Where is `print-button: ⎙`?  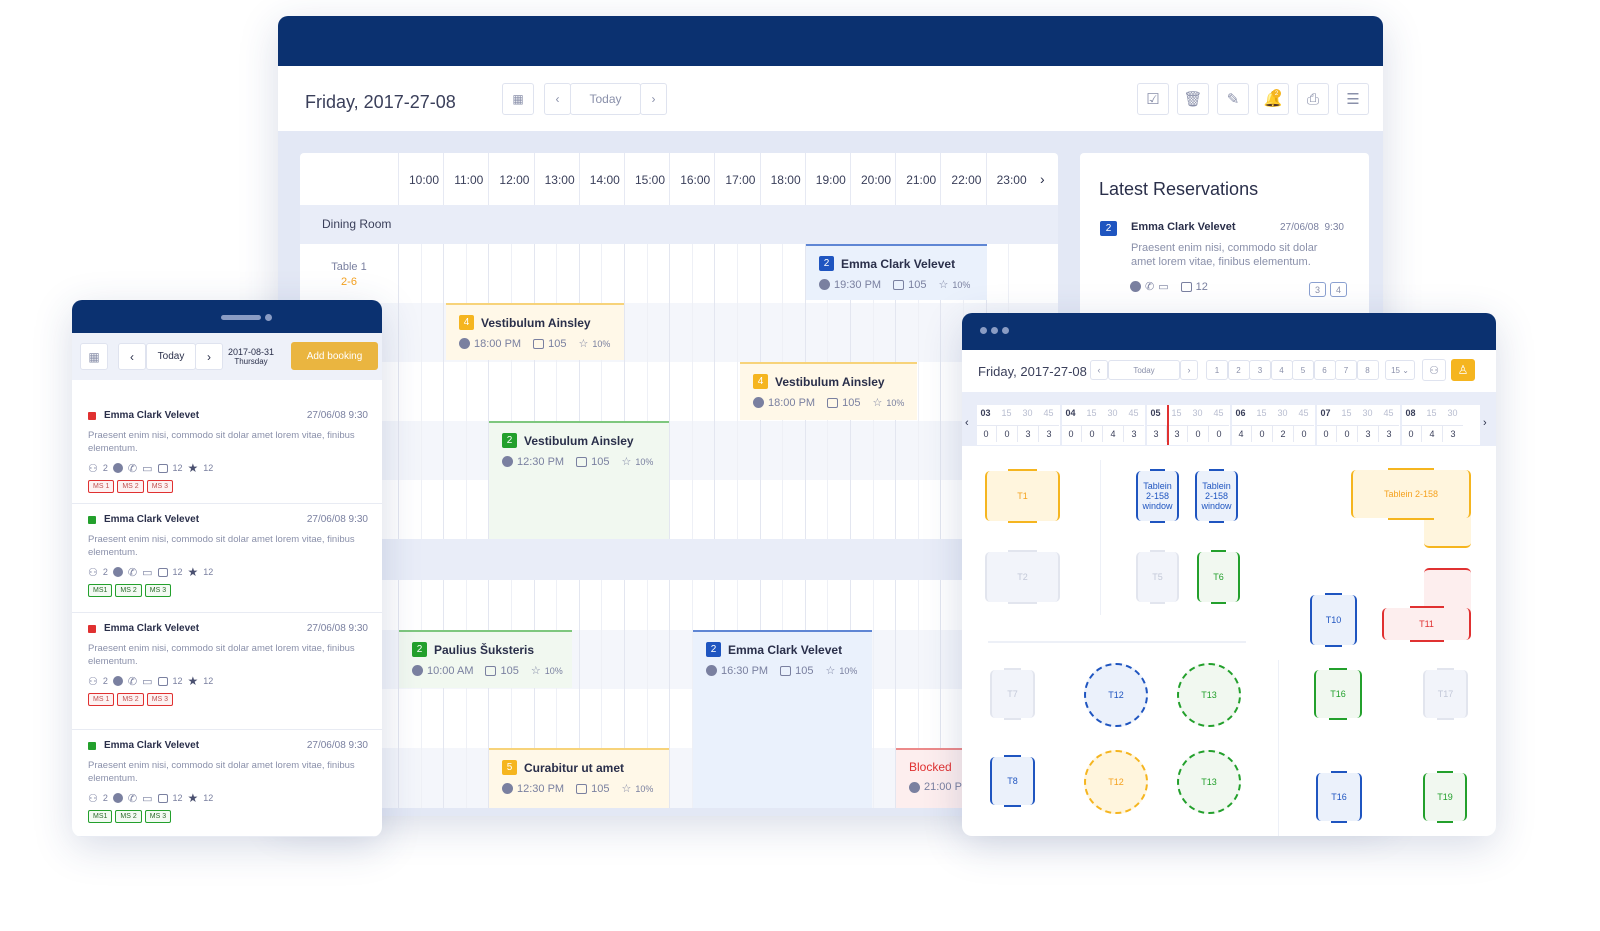 print-button: ⎙ is located at coordinates (1313, 99).